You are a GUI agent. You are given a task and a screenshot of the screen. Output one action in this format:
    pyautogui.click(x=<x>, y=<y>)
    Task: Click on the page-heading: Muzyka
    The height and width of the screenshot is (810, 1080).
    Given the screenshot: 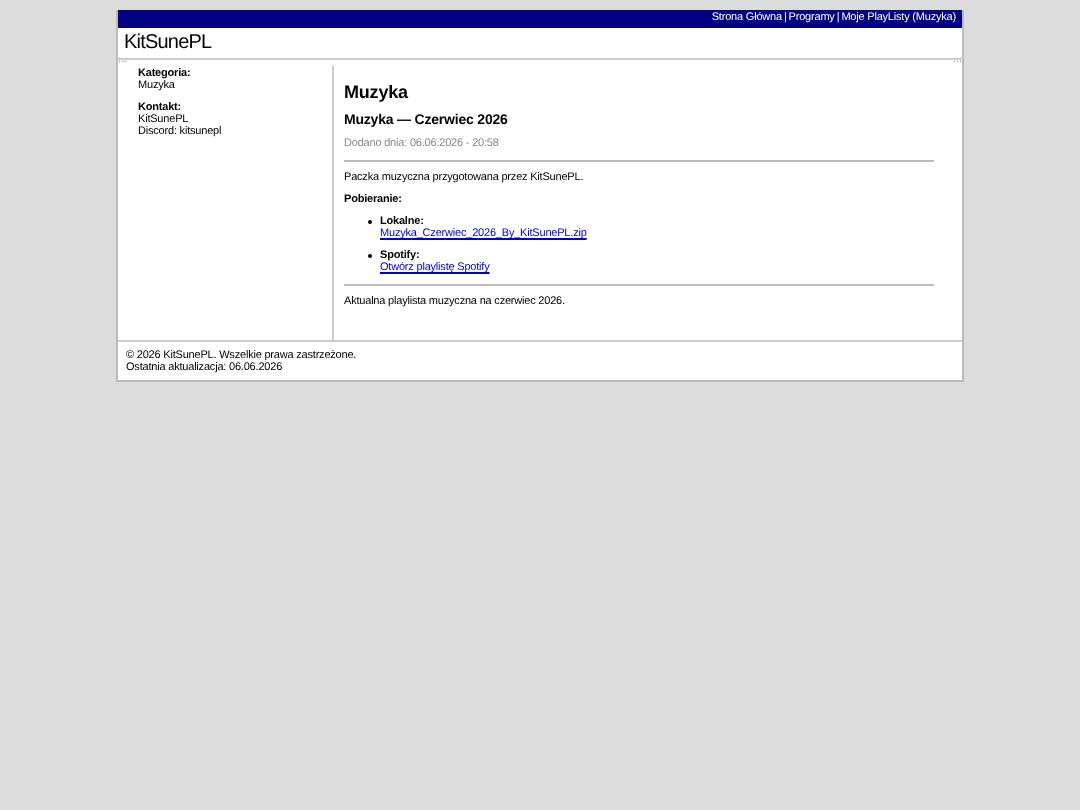 What is the action you would take?
    pyautogui.click(x=377, y=92)
    